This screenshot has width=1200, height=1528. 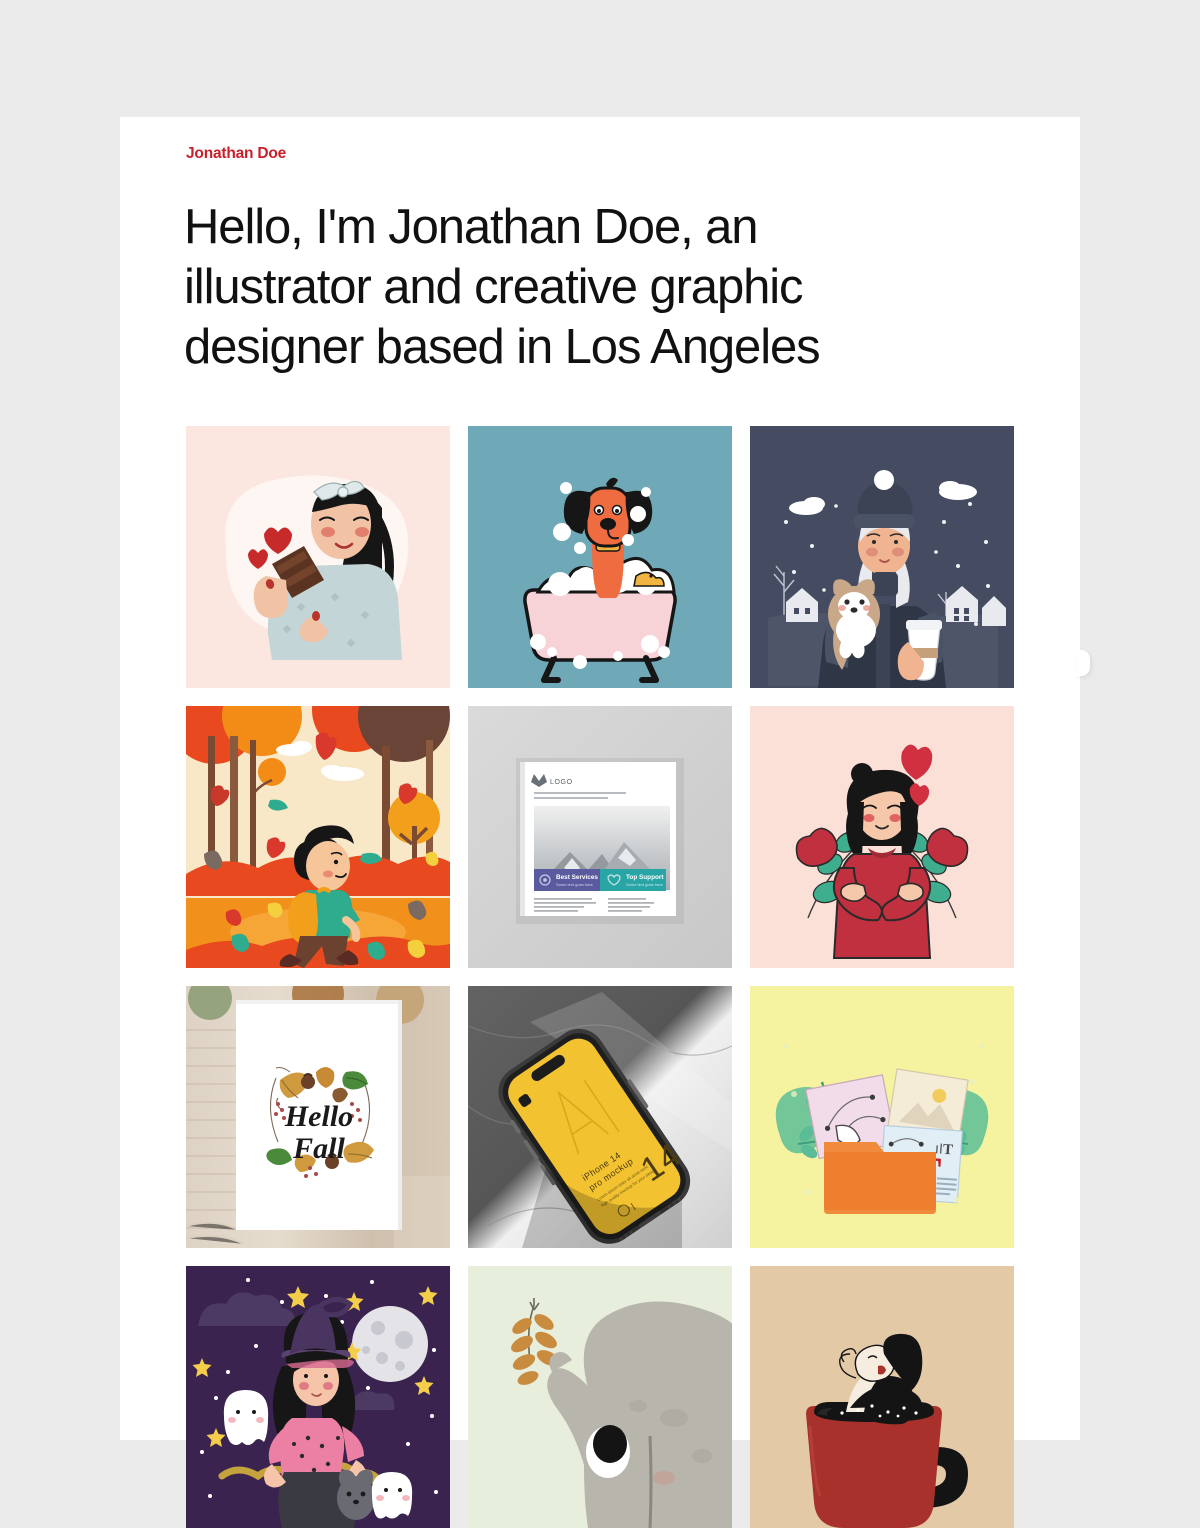 I want to click on page-edge-tab, so click(x=1083, y=663).